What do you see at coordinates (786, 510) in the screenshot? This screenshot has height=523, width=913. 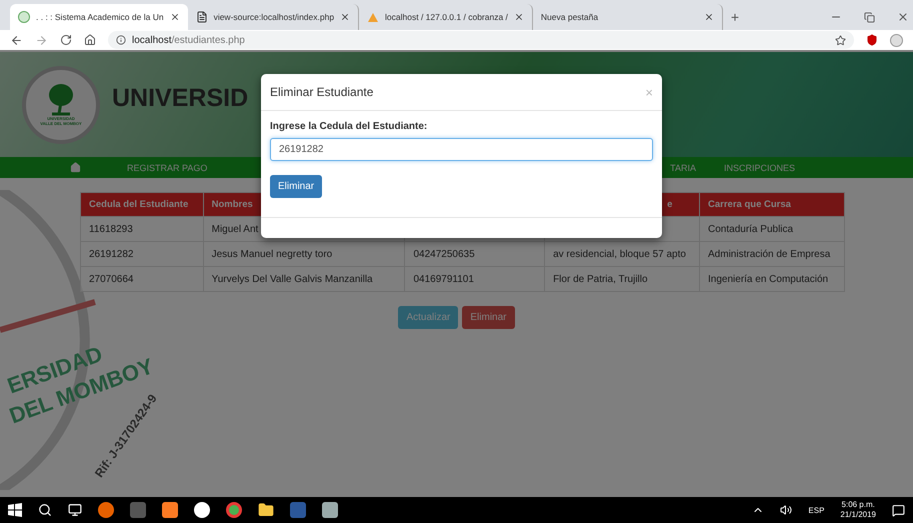 I see `speaker-icon` at bounding box center [786, 510].